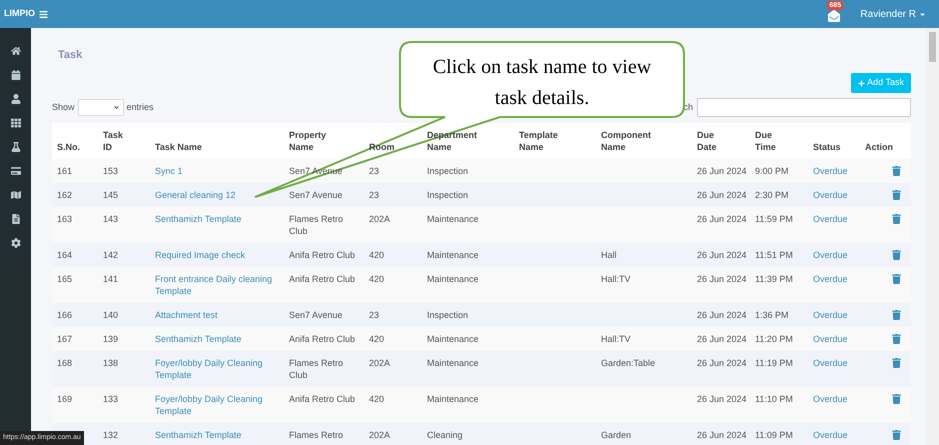 The height and width of the screenshot is (445, 939). I want to click on column-header: S.No., so click(68, 147).